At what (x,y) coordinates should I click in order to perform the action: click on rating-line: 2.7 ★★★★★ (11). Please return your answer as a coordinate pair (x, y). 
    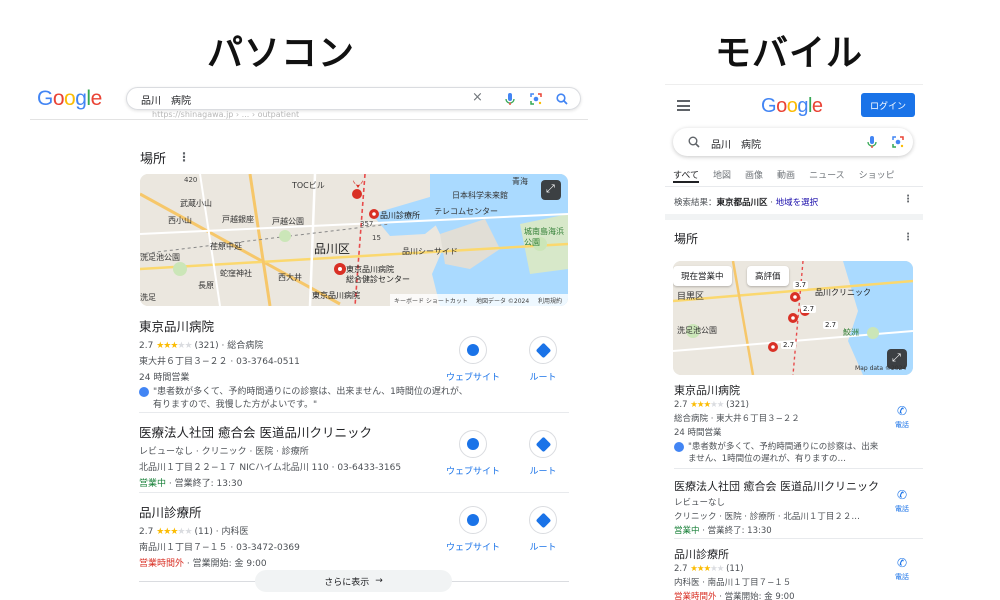
    Looking at the image, I should click on (776, 569).